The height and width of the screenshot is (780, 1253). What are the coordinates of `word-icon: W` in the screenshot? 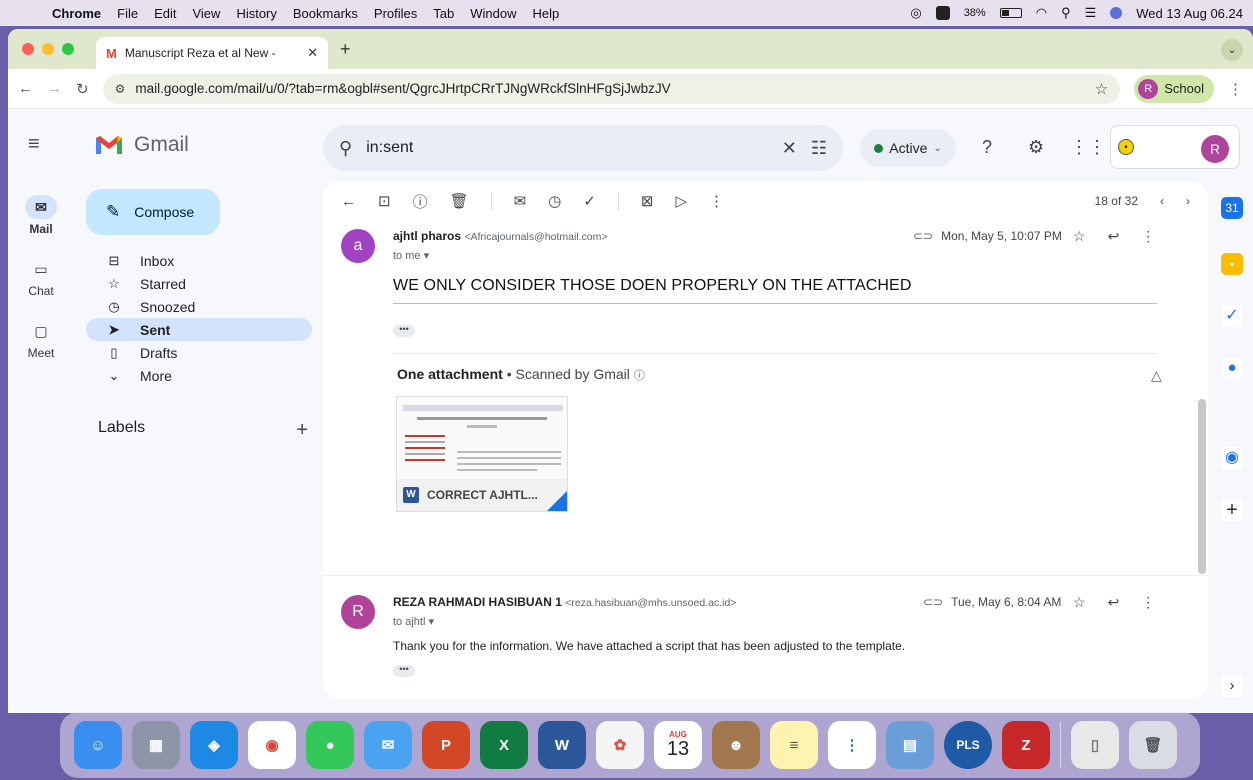 It's located at (562, 745).